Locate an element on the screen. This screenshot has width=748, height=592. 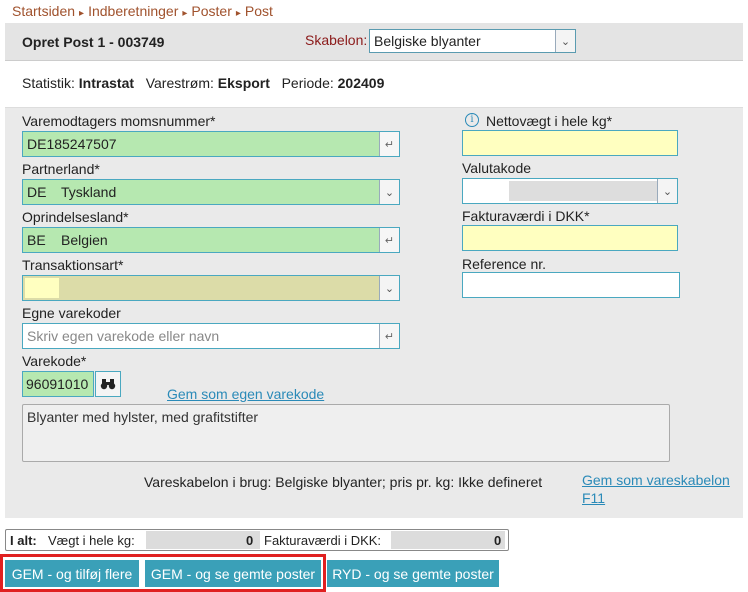
description-box: Blyanter med hylster, med grafitstifter is located at coordinates (346, 433).